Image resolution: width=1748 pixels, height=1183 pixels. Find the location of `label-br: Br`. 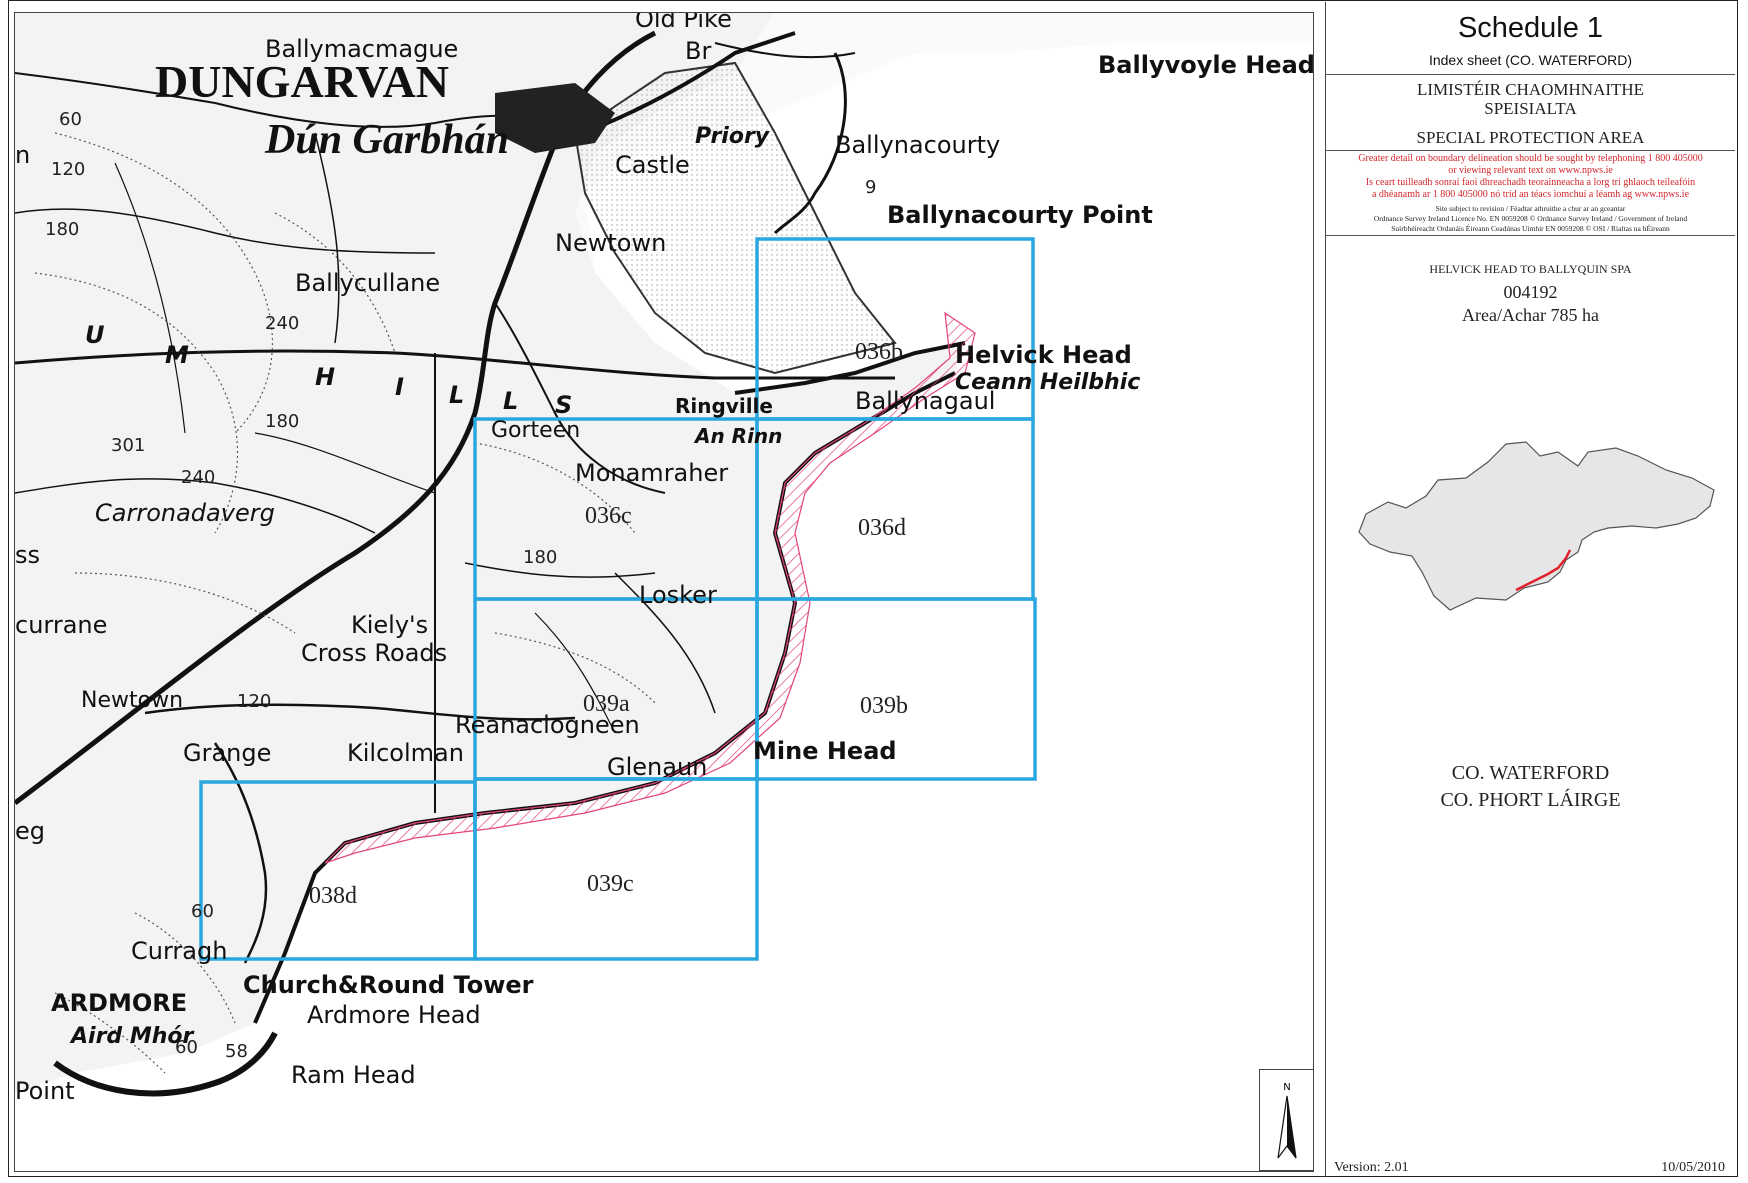

label-br: Br is located at coordinates (698, 51).